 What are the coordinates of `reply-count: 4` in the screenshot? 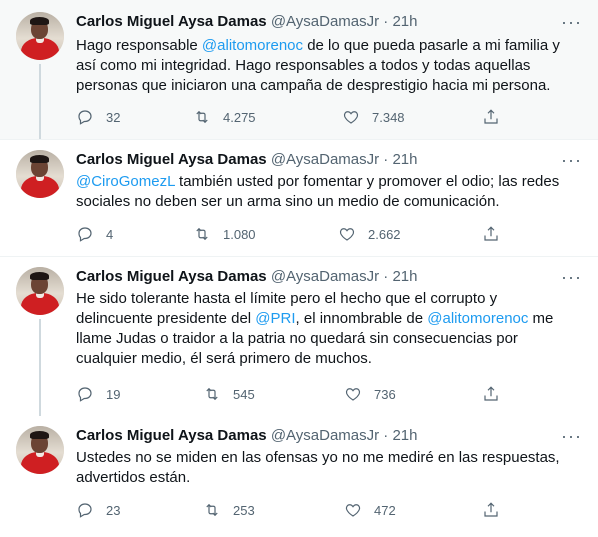 It's located at (110, 234).